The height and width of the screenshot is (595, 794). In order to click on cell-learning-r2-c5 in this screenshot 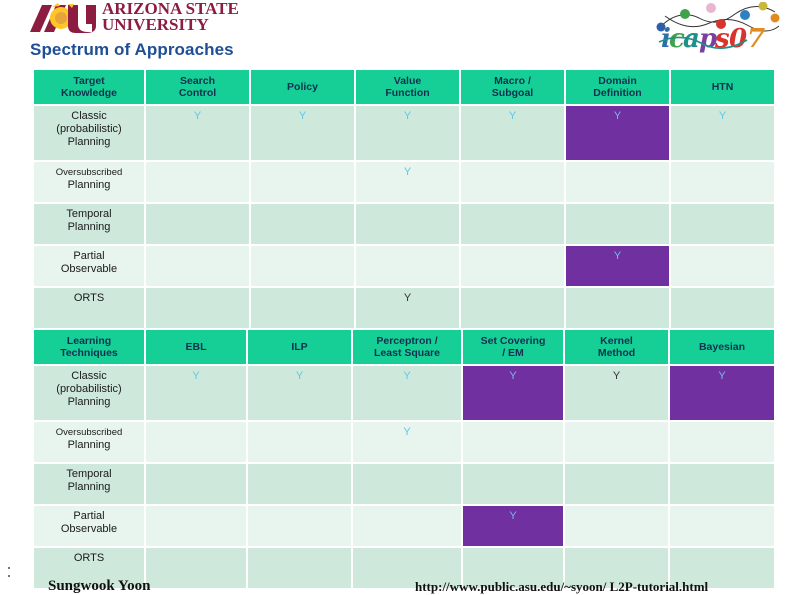, I will do `click(722, 484)`.